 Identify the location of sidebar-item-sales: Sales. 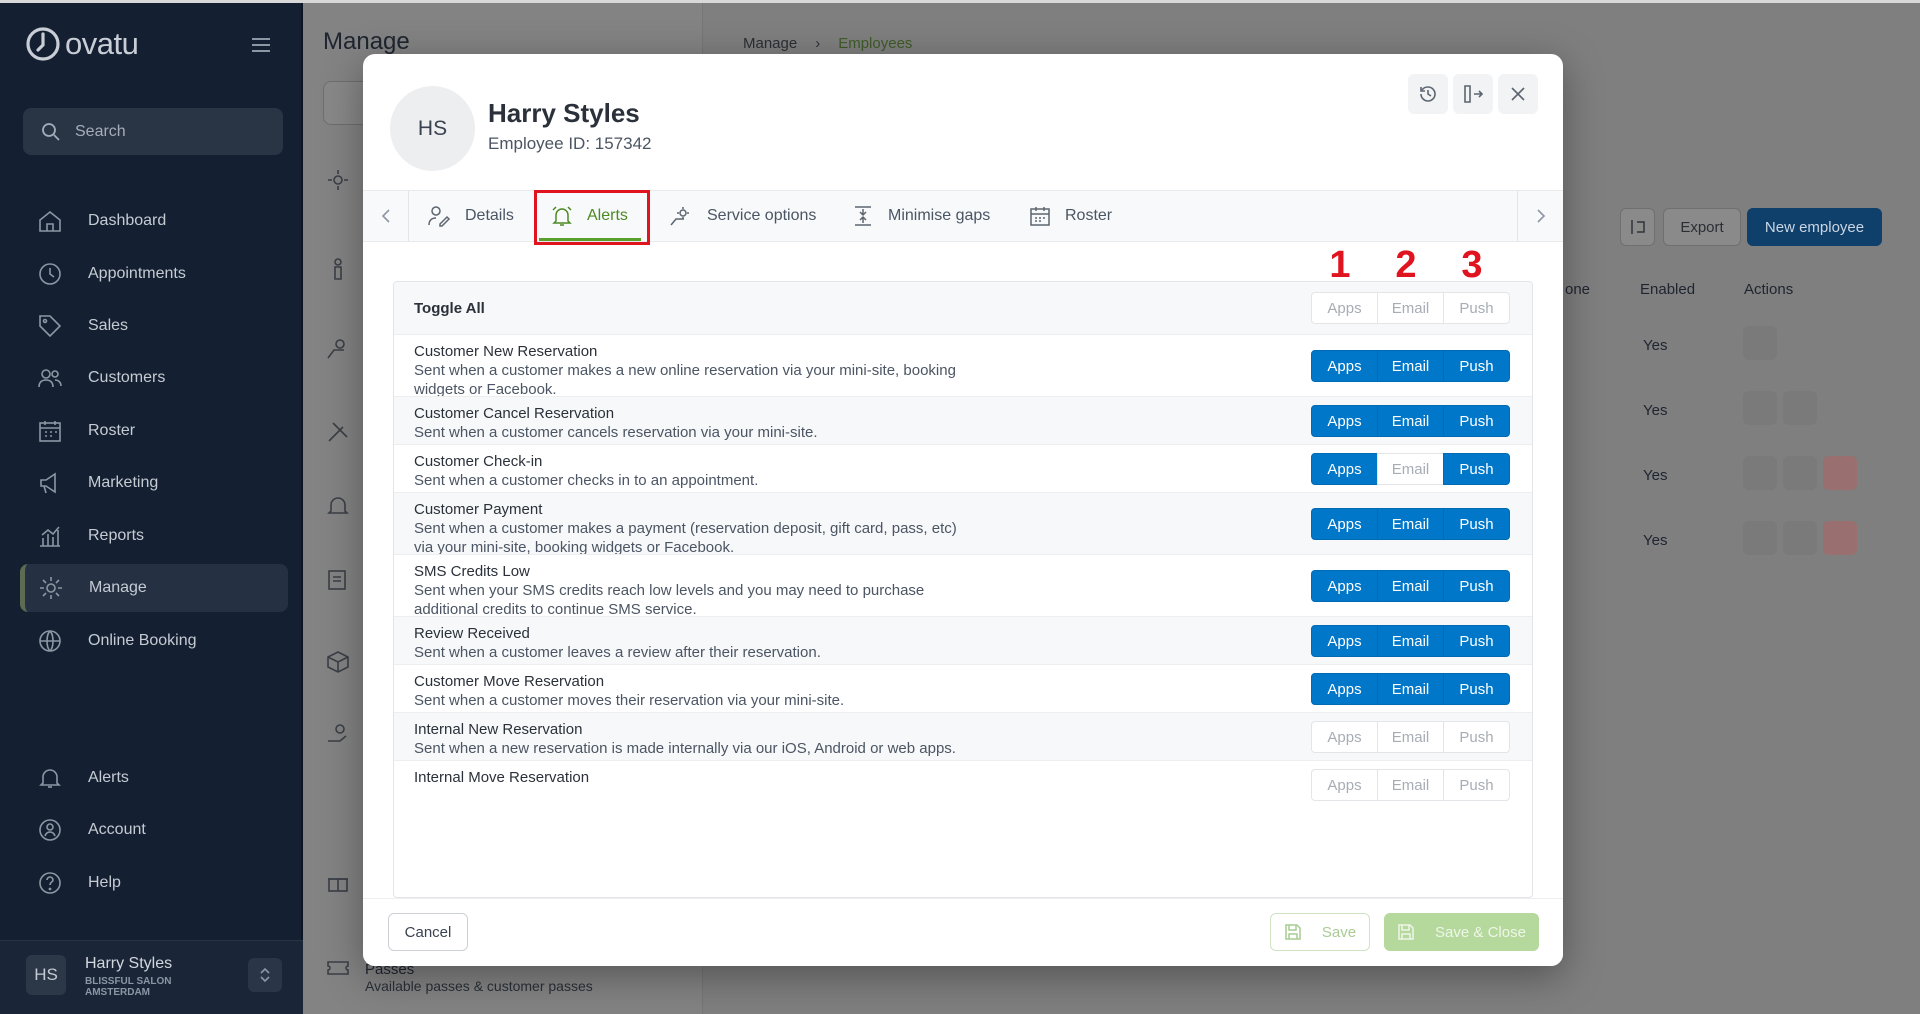
(154, 326).